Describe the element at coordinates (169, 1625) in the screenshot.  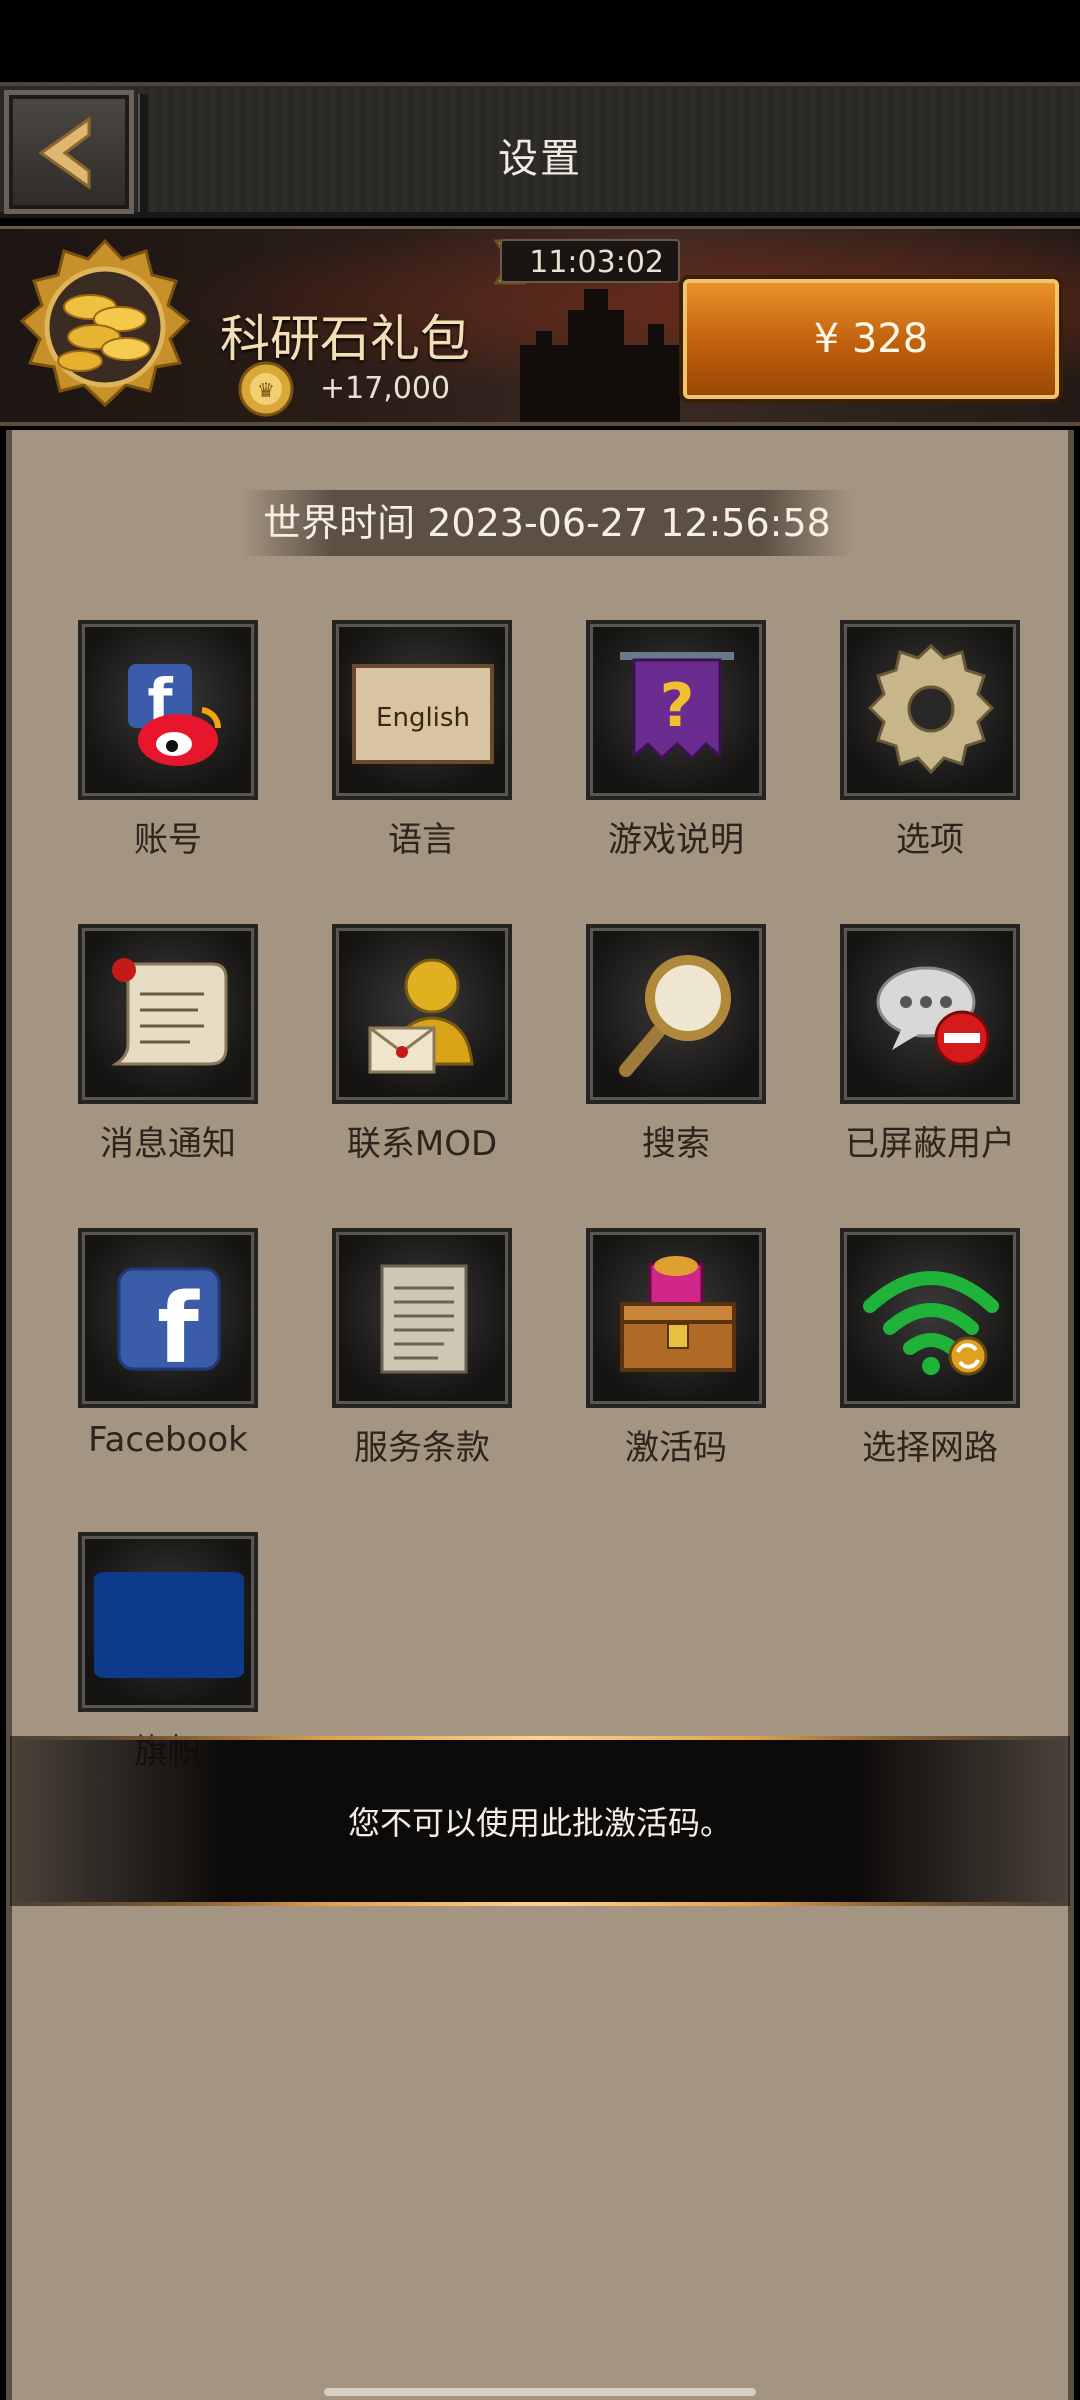
I see `flag-icon` at that location.